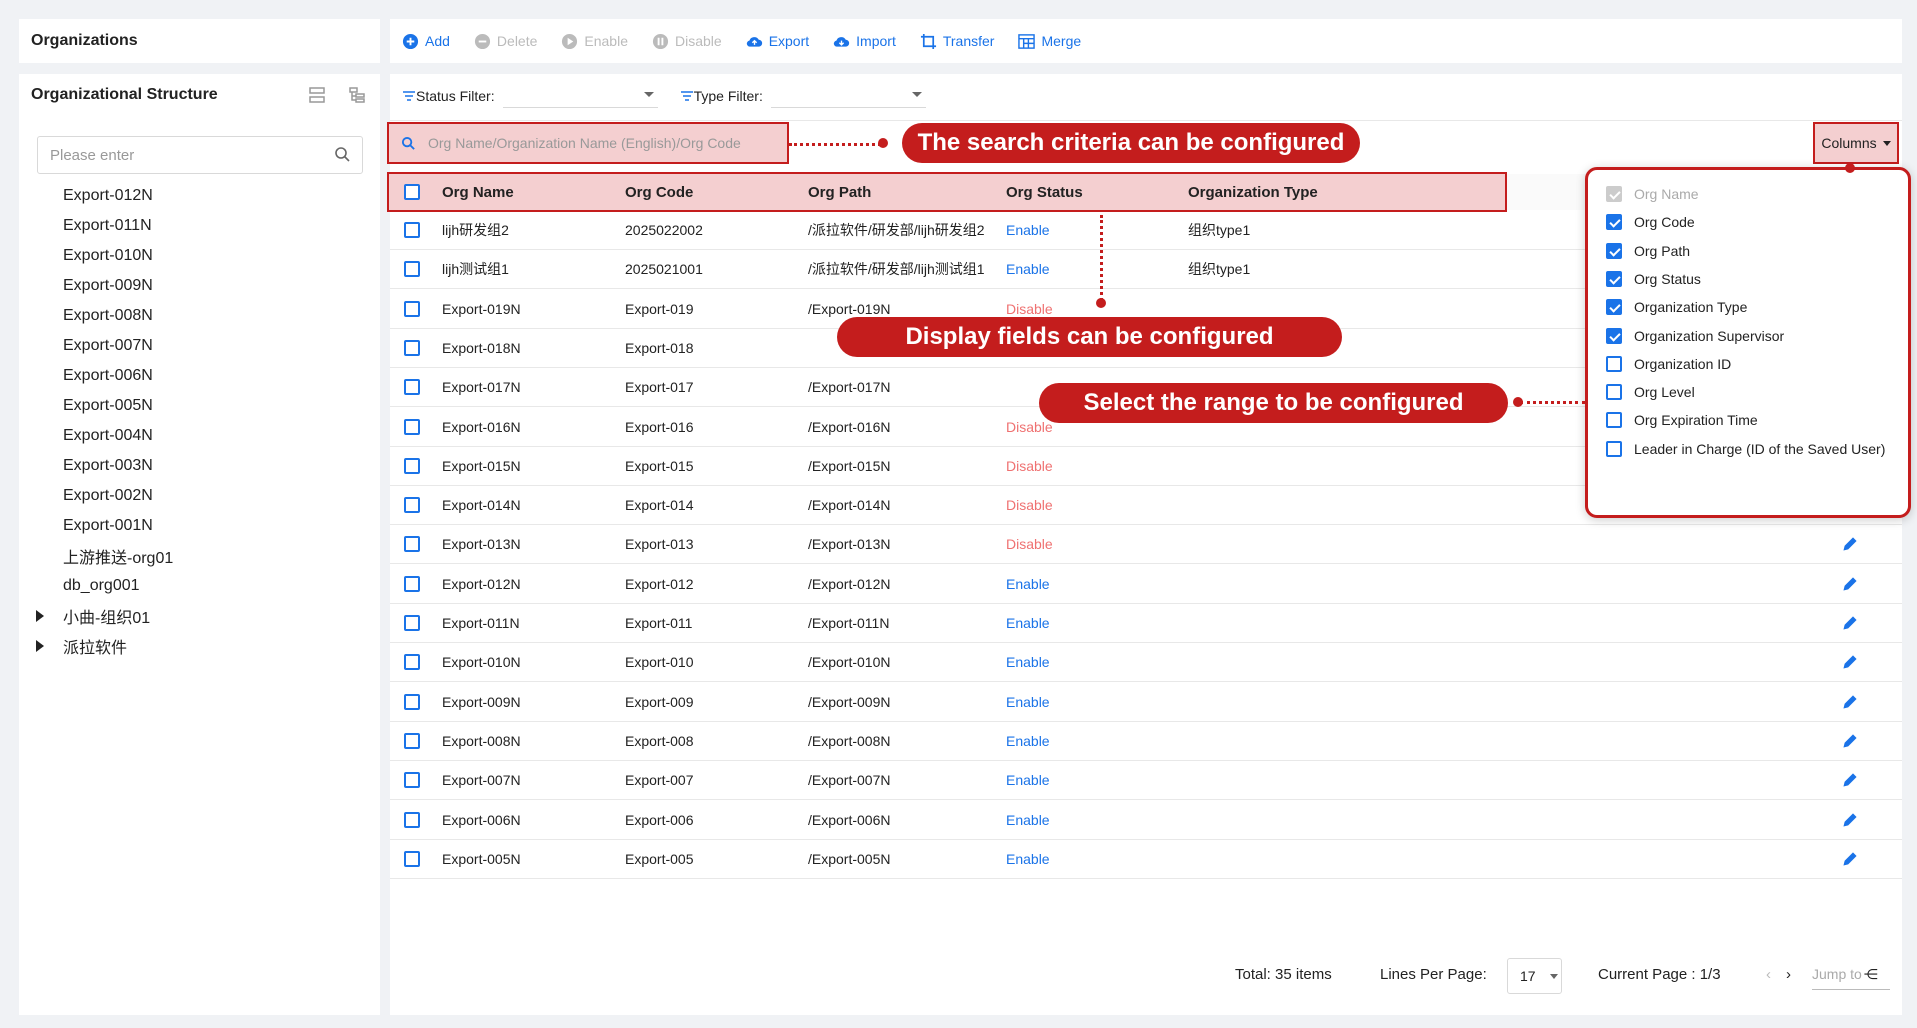 The height and width of the screenshot is (1028, 1917). I want to click on import-button: Import, so click(864, 41).